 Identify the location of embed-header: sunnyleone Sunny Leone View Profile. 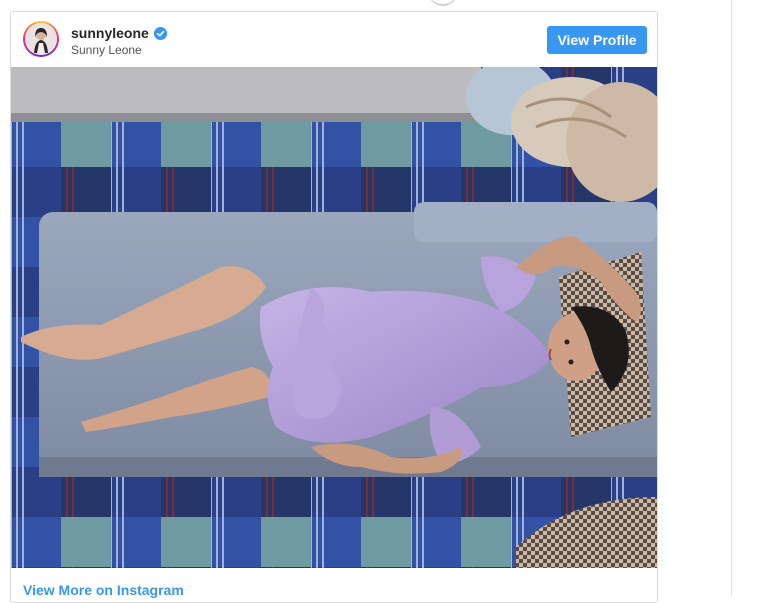
(334, 39).